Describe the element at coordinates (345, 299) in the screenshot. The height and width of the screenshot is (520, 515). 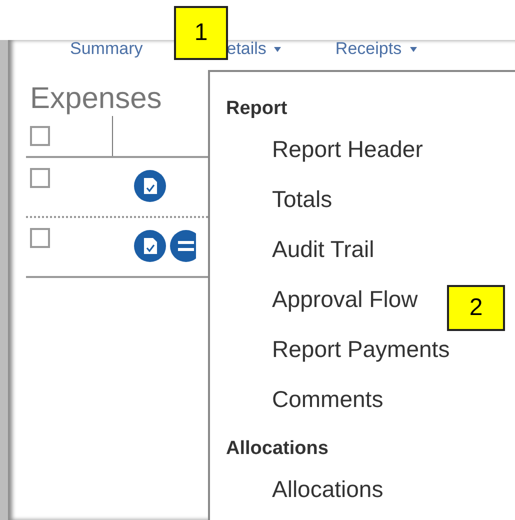
I see `menu-item: Approval Flow` at that location.